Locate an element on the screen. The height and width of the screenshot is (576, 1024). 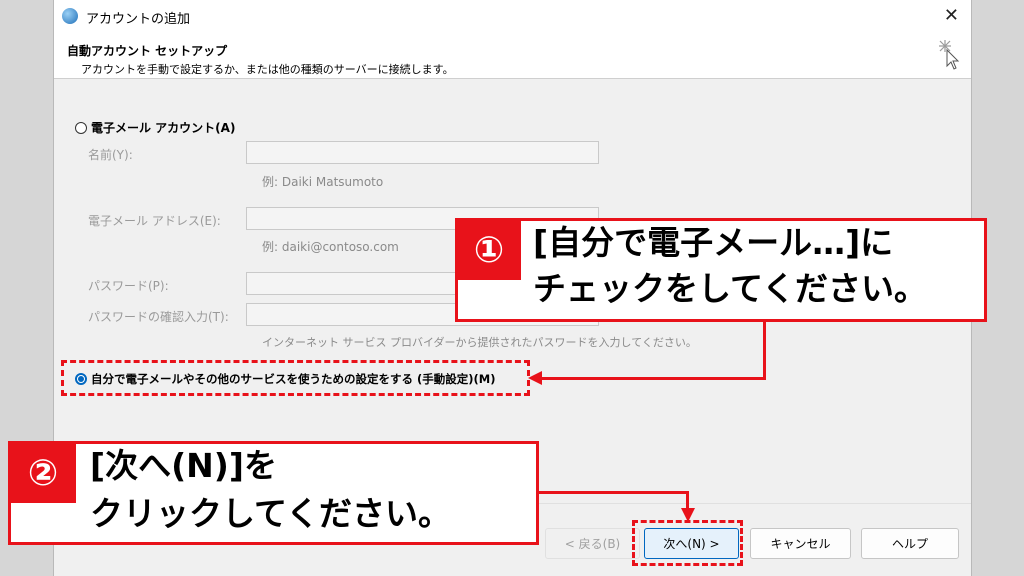
cancel-button: キャンセル is located at coordinates (800, 543).